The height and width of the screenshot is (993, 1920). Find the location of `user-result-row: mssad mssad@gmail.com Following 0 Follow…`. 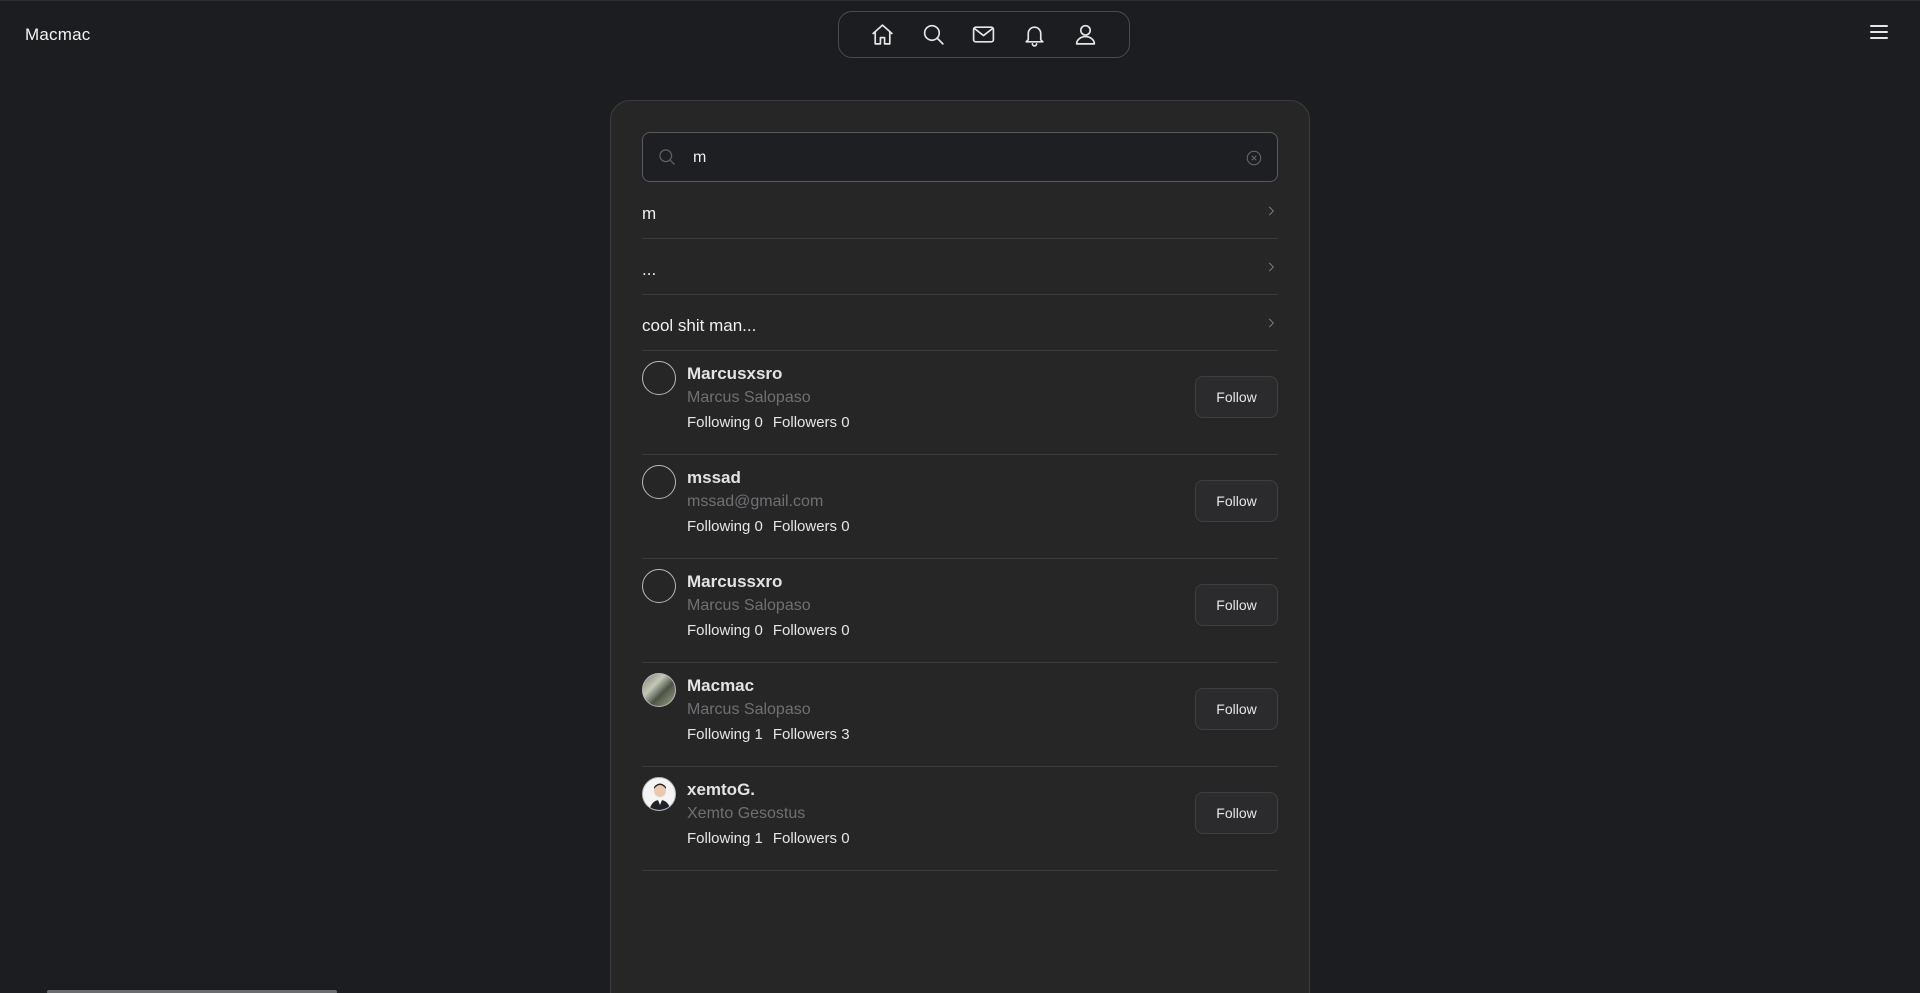

user-result-row: mssad mssad@gmail.com Following 0 Follow… is located at coordinates (960, 507).